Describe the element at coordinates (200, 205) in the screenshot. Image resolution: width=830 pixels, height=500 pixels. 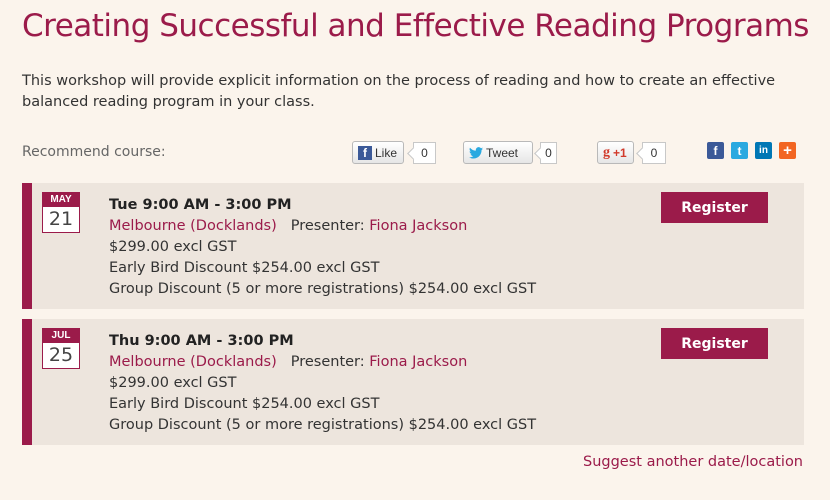
I see `session-time: Tue 9:00 AM - 3:00 PM` at that location.